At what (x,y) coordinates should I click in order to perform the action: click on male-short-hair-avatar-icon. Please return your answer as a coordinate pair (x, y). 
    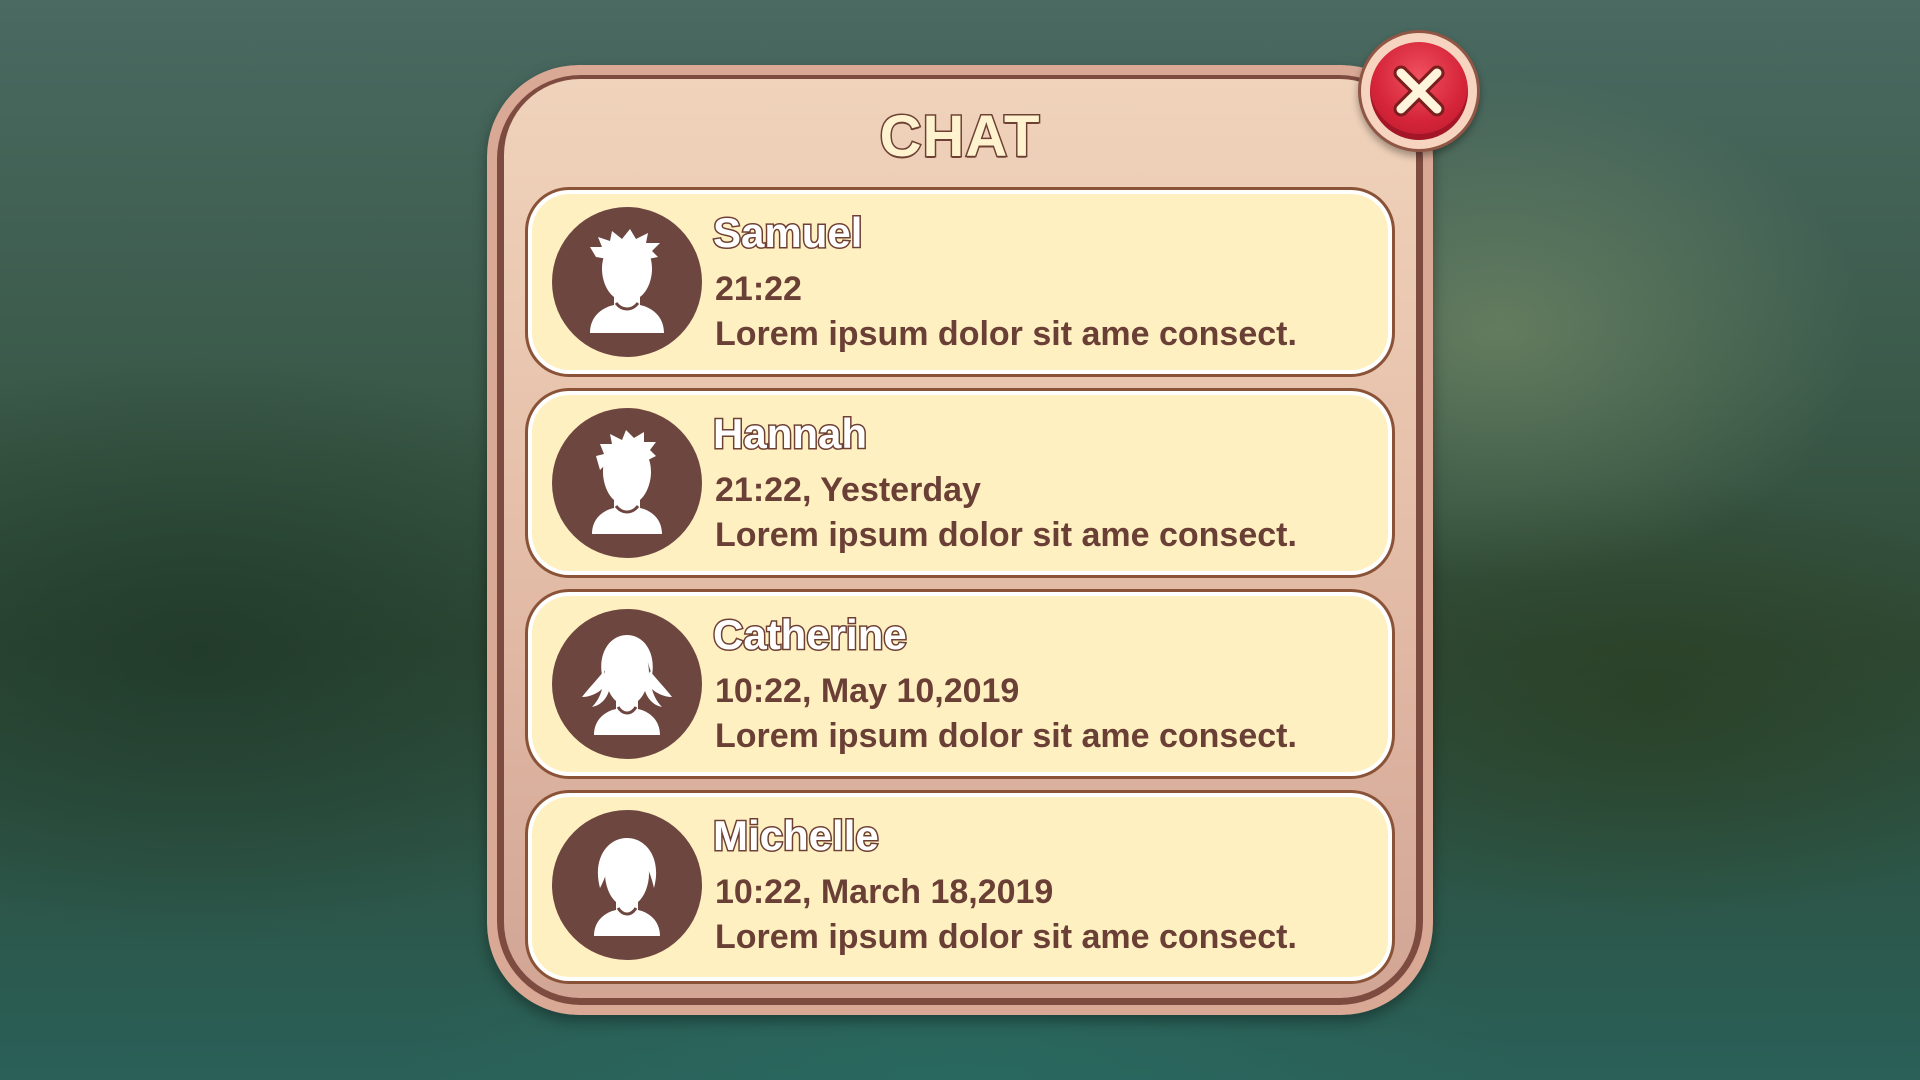
    Looking at the image, I should click on (627, 482).